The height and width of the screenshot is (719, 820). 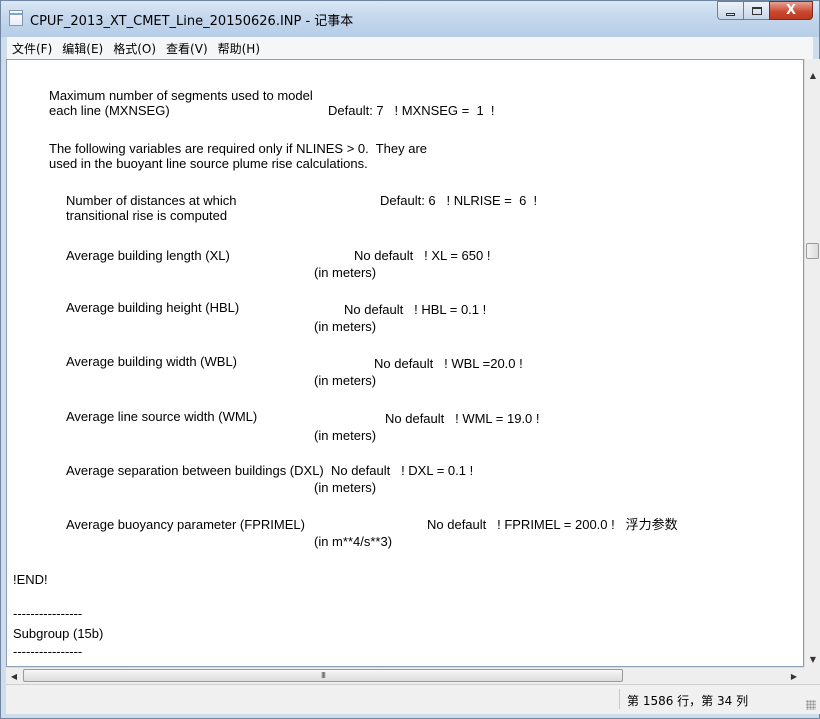 I want to click on close-icon: X, so click(x=791, y=10).